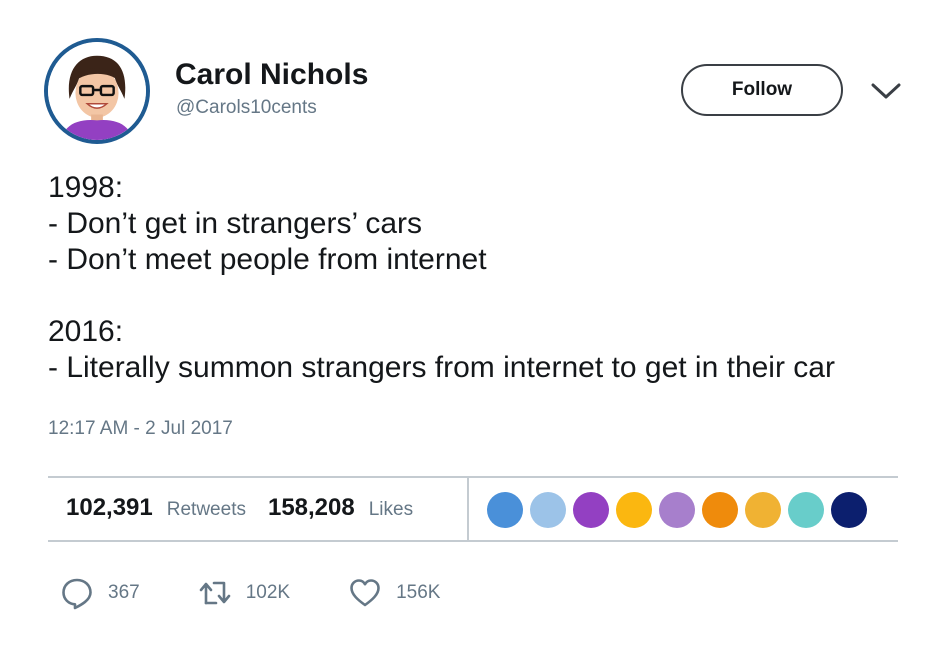 This screenshot has height=650, width=945. What do you see at coordinates (418, 592) in the screenshot?
I see `like-count: 156K` at bounding box center [418, 592].